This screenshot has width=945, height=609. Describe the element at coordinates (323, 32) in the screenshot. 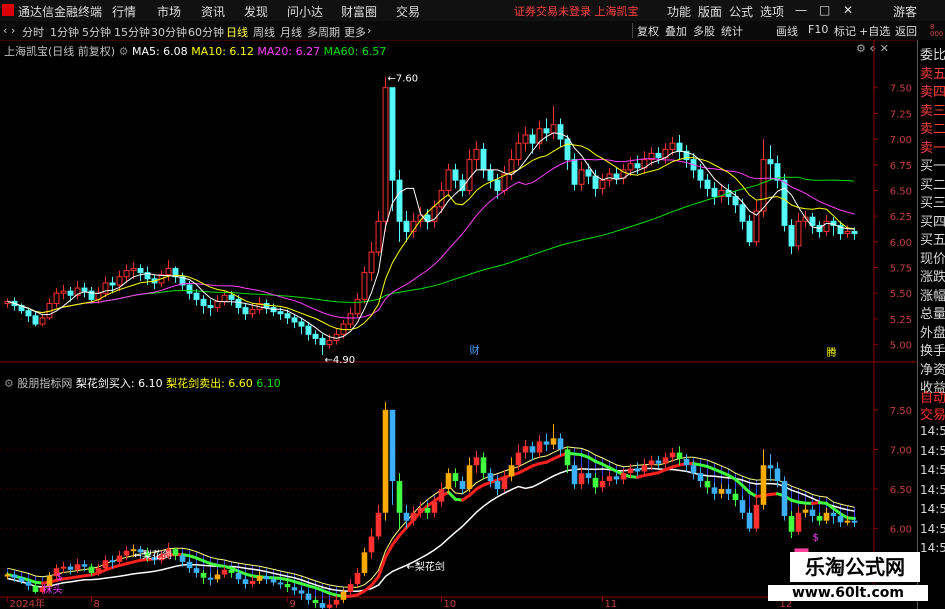

I see `tab-multi-period: 多周期` at that location.